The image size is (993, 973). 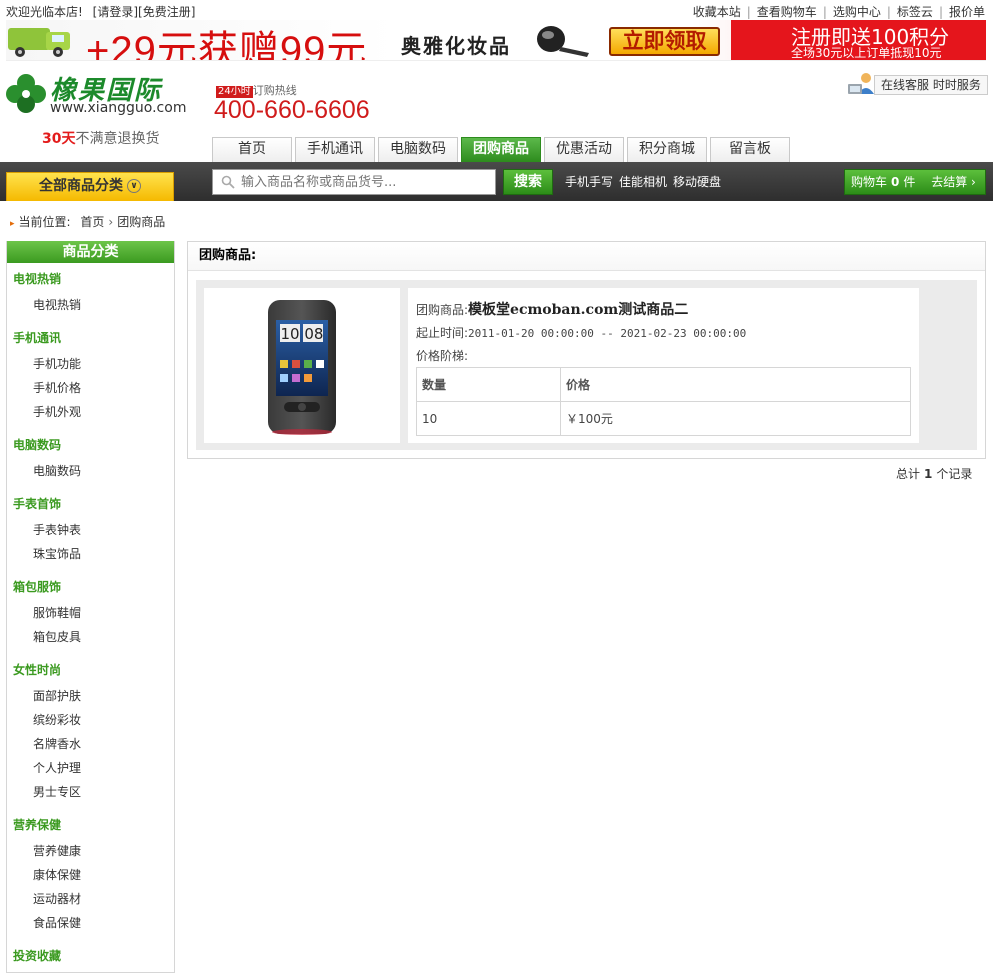 I want to click on breadcrumb-current: 团购商品, so click(x=141, y=222).